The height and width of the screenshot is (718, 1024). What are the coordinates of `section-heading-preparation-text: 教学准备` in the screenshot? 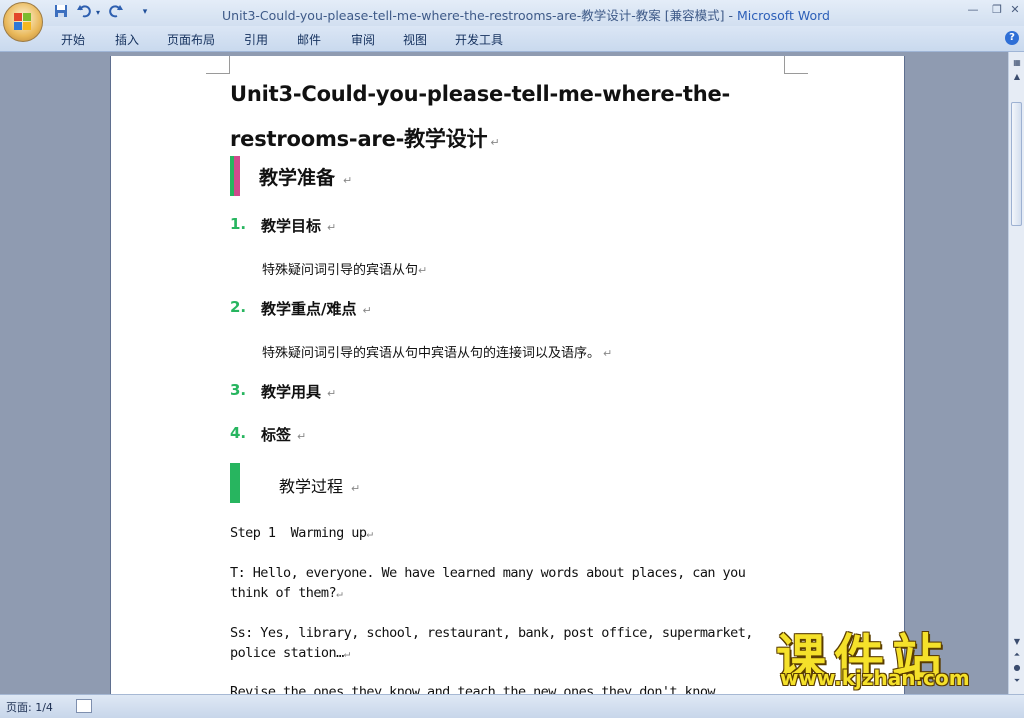 It's located at (297, 178).